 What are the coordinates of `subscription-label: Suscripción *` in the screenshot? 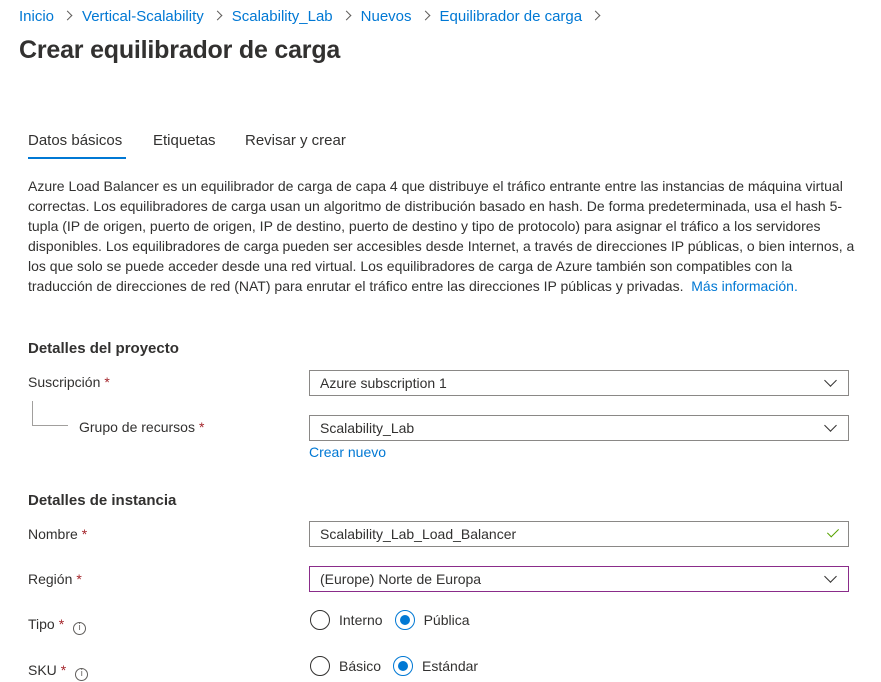 It's located at (69, 382).